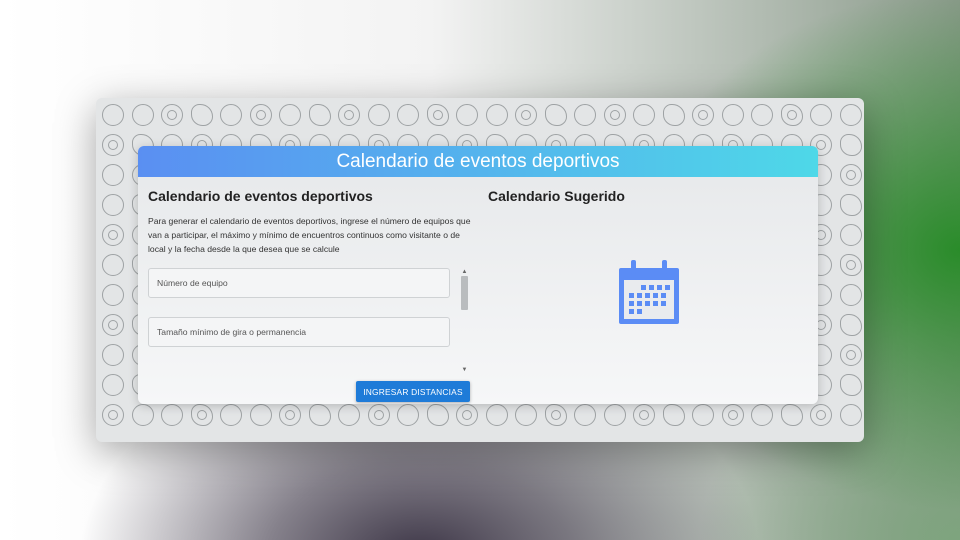  What do you see at coordinates (478, 161) in the screenshot?
I see `page-title: Calendario de eventos deportivos` at bounding box center [478, 161].